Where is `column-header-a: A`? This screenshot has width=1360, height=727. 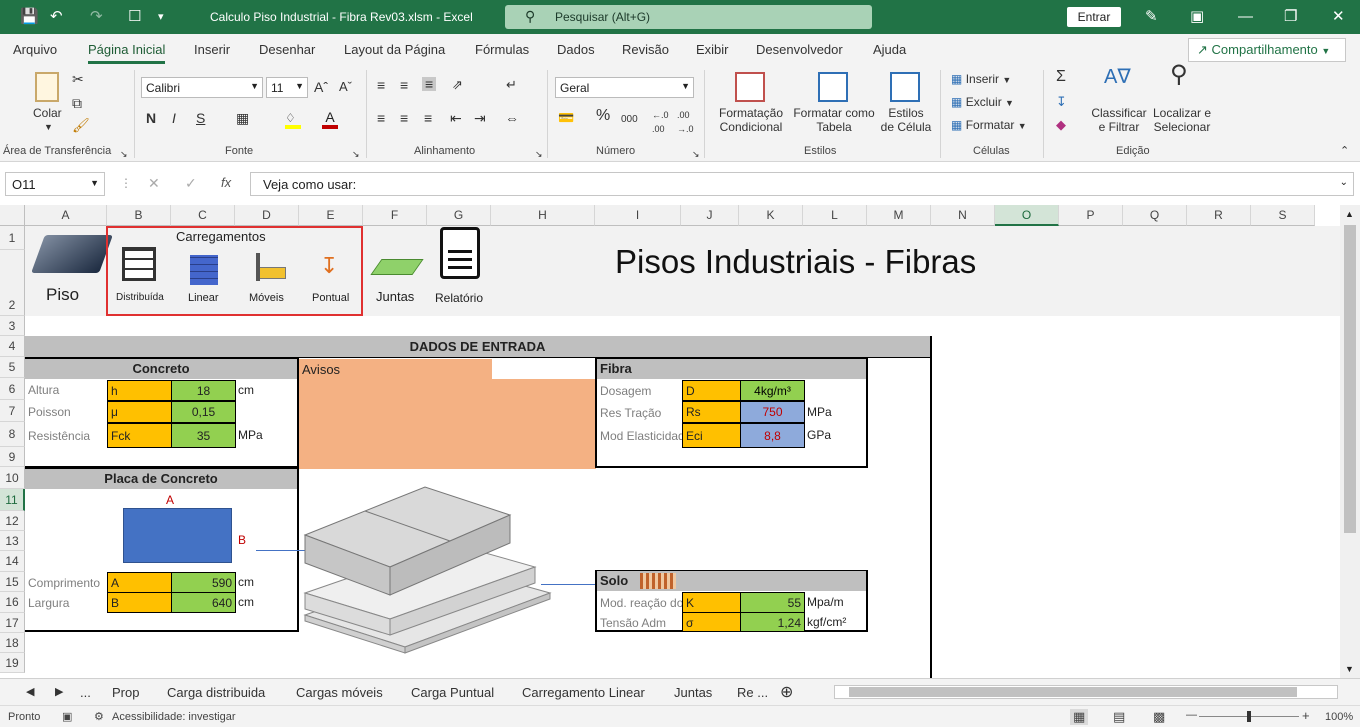
column-header-a: A is located at coordinates (66, 215).